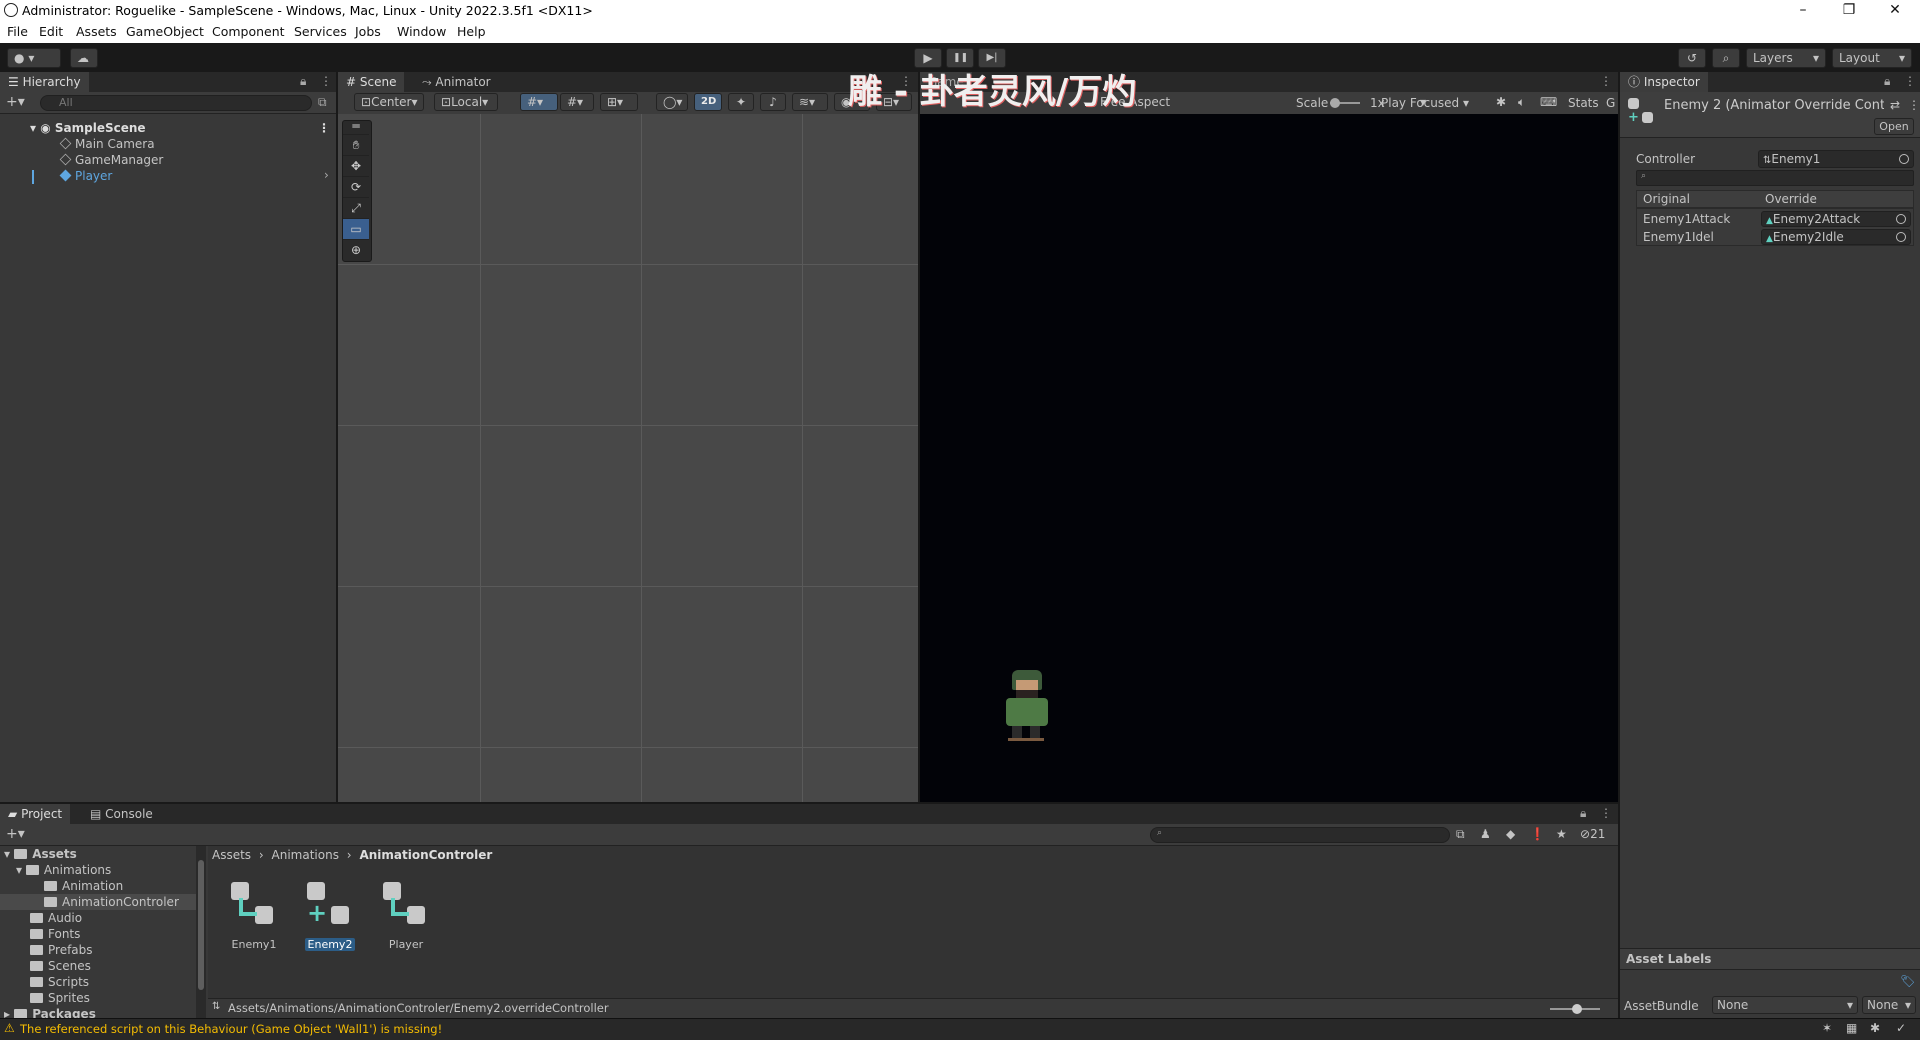 The width and height of the screenshot is (1920, 1040). Describe the element at coordinates (356, 145) in the screenshot. I see `hand-tool-icon: ✋︎` at that location.